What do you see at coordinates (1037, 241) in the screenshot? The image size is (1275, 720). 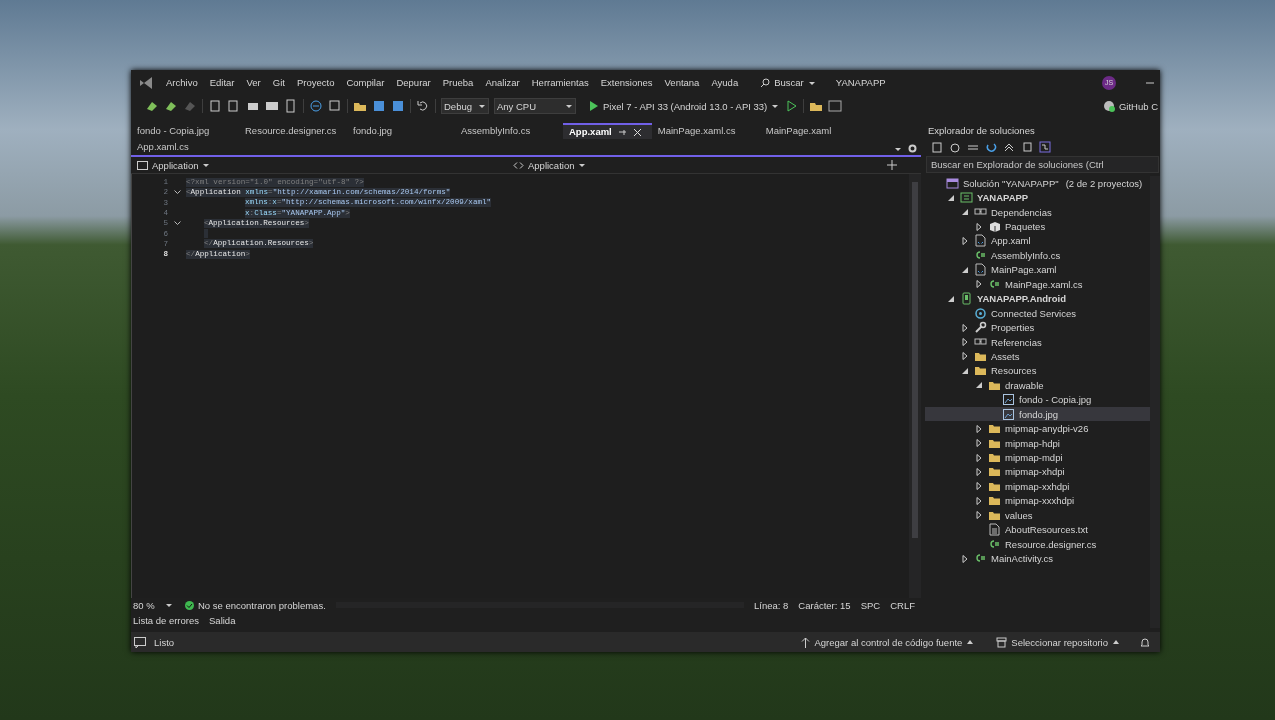 I see `tree-item: App.xaml` at bounding box center [1037, 241].